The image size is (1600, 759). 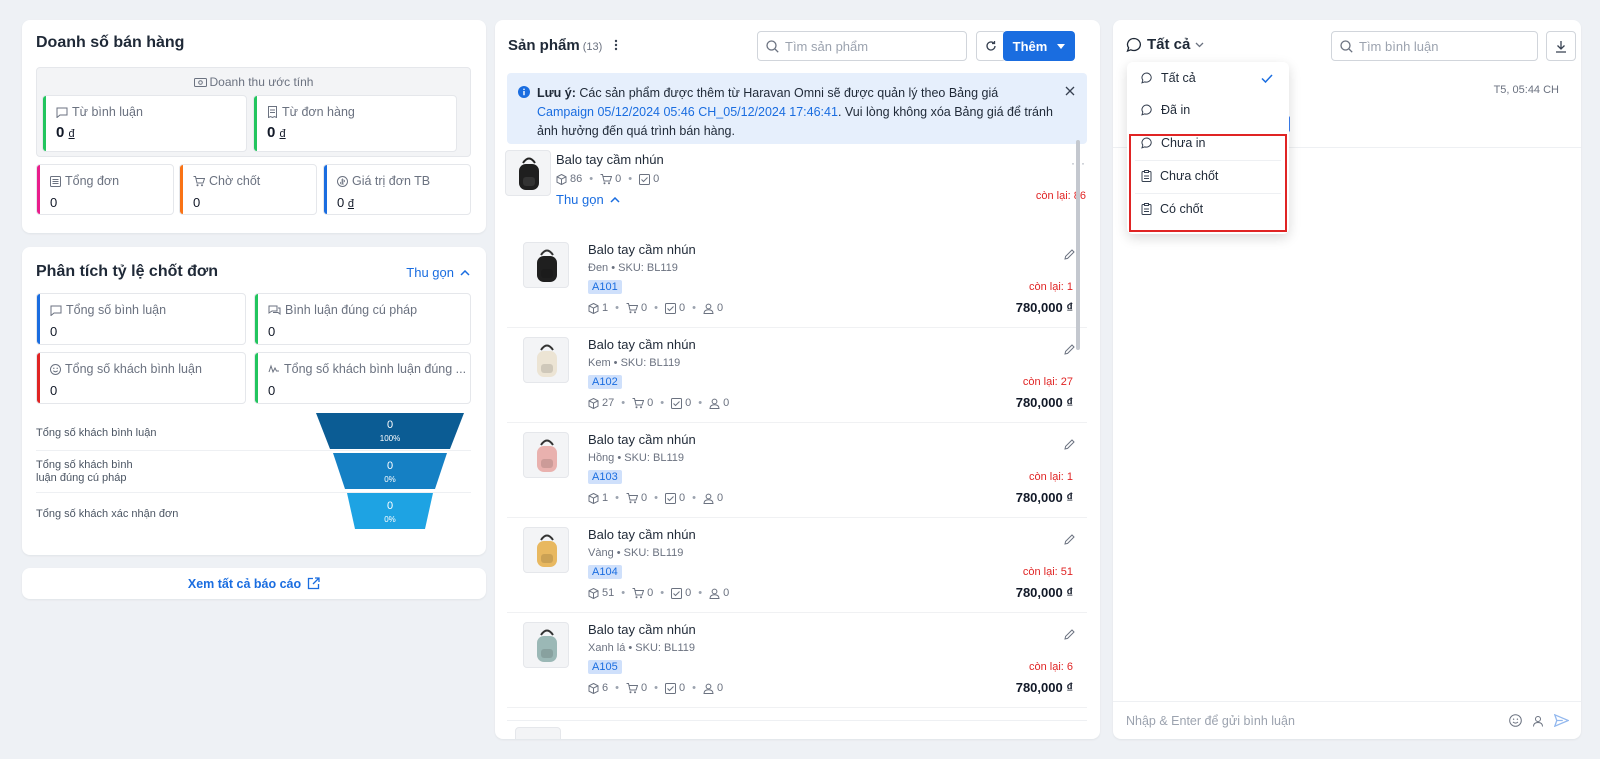 What do you see at coordinates (633, 268) in the screenshot?
I see `variant-meta: Đen • SKU: BL119` at bounding box center [633, 268].